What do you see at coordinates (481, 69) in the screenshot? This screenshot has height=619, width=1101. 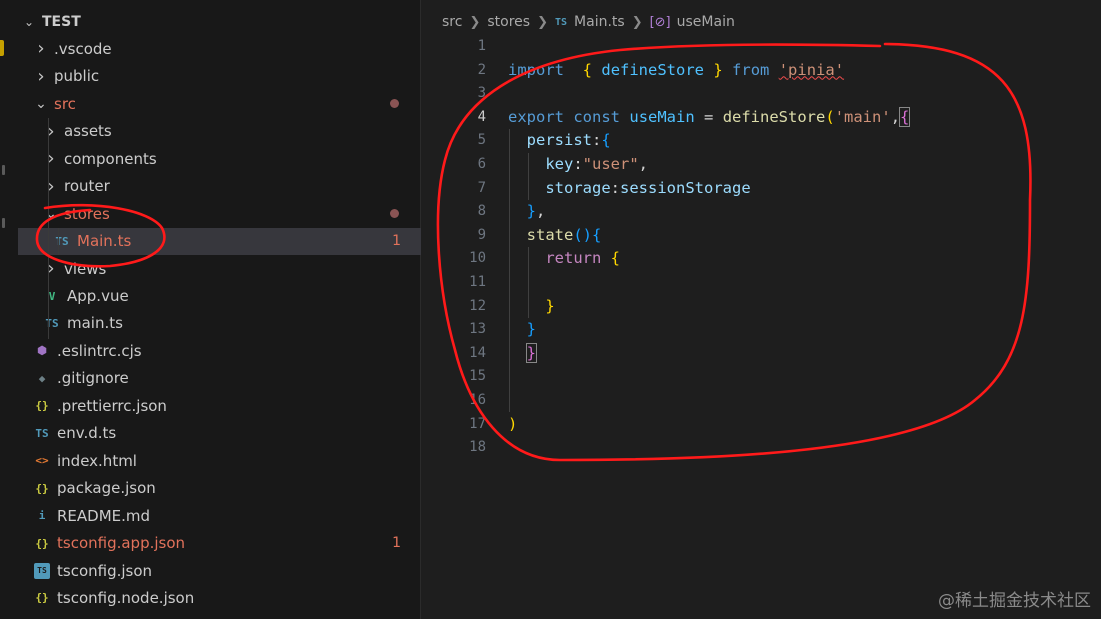 I see `line-number: 2` at bounding box center [481, 69].